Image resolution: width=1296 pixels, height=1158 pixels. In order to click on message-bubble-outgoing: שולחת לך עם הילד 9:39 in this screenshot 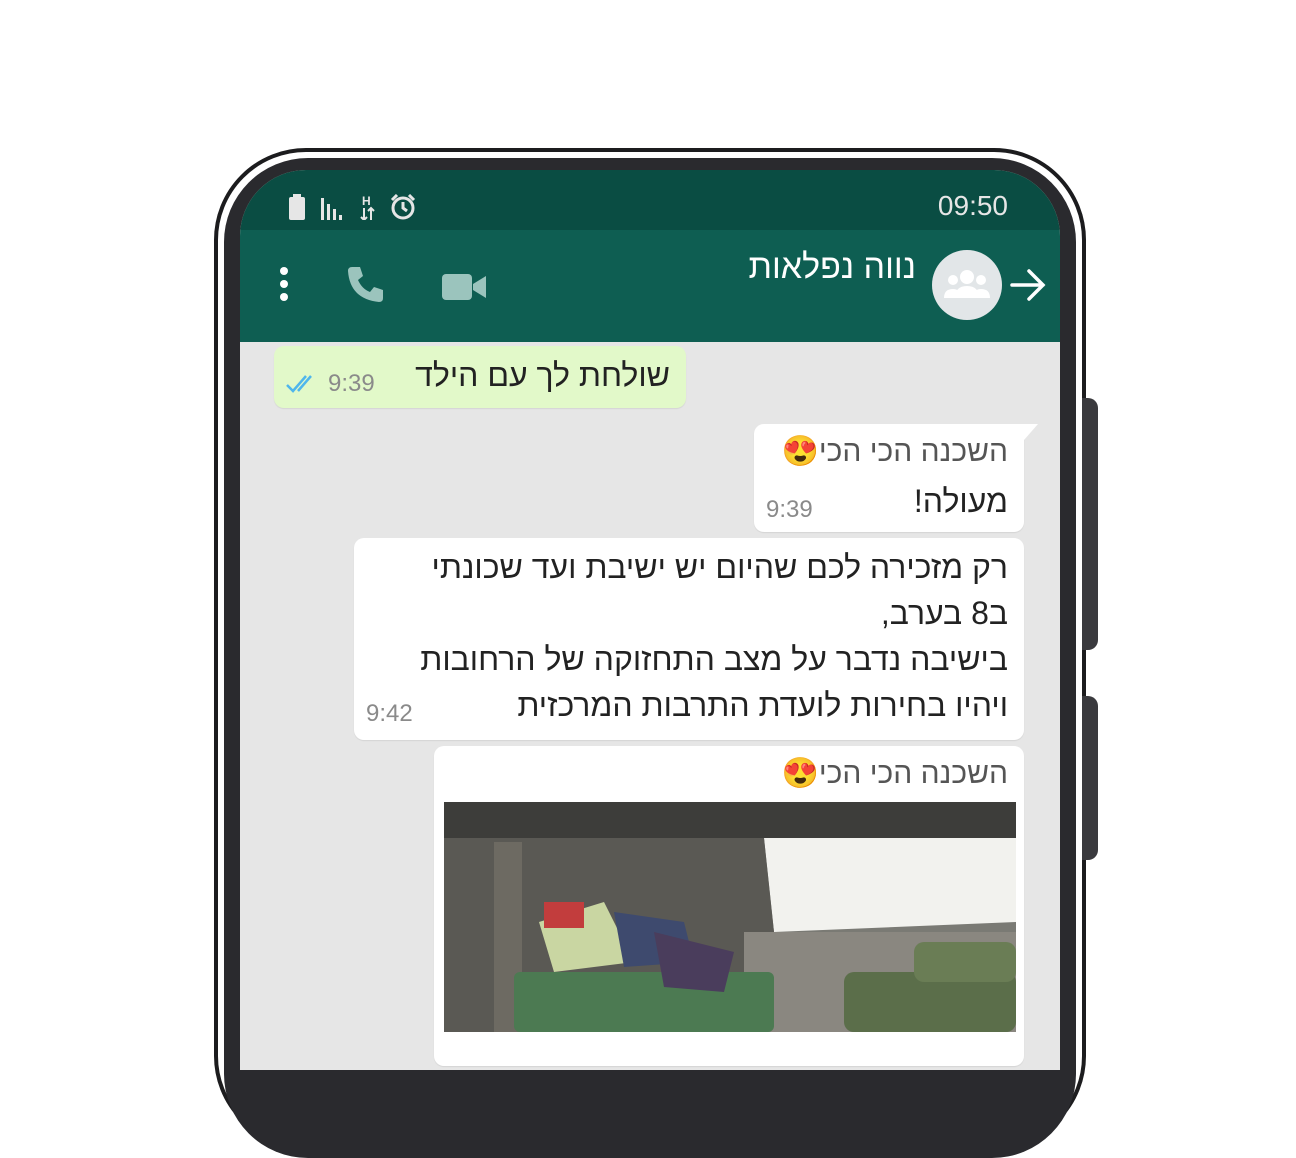, I will do `click(480, 377)`.